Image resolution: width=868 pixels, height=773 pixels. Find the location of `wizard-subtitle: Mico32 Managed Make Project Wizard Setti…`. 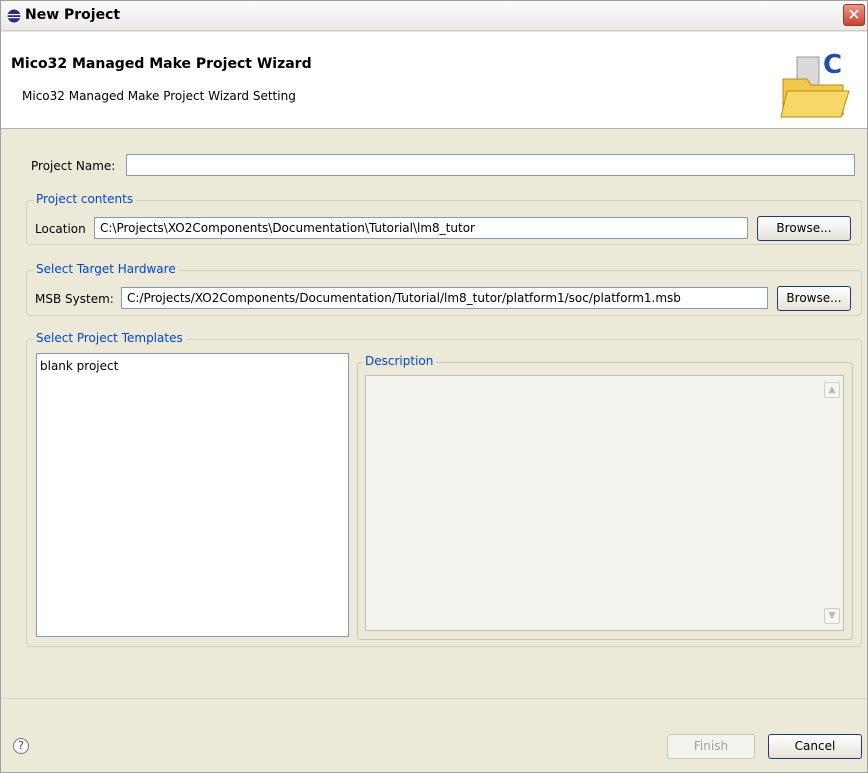

wizard-subtitle: Mico32 Managed Make Project Wizard Setti… is located at coordinates (159, 96).